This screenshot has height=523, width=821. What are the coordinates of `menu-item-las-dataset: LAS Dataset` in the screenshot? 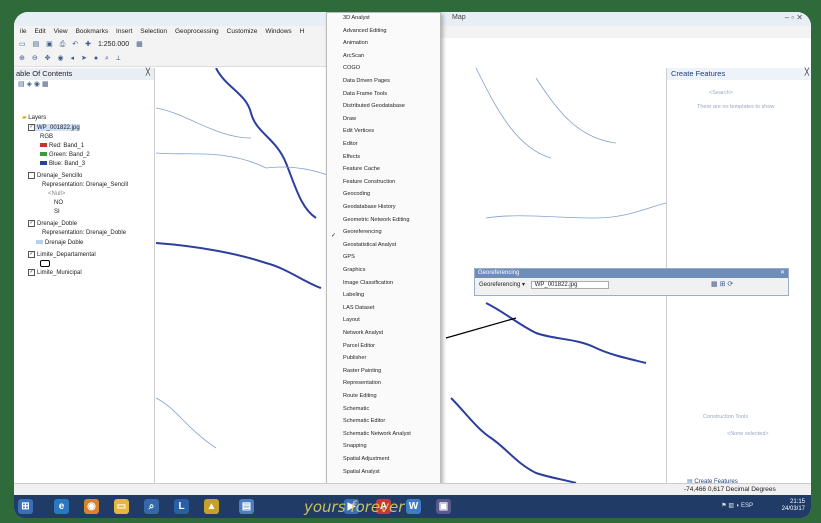 It's located at (358, 308).